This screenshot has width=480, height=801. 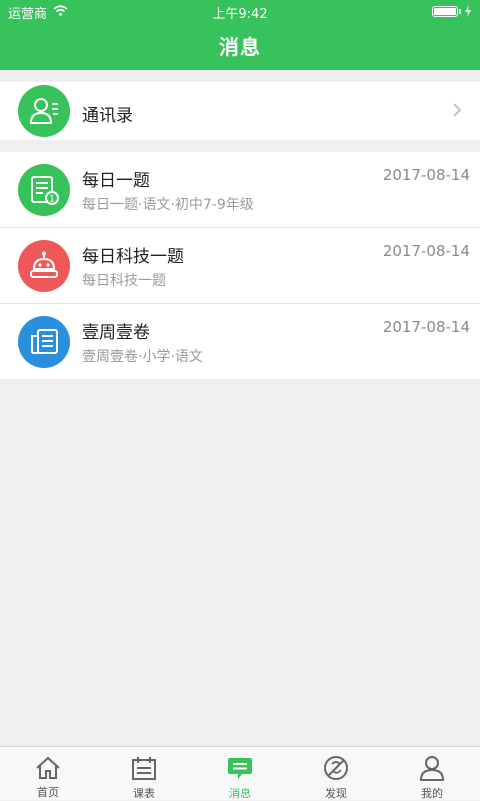 I want to click on status-bar: 运营商 上午9:42, so click(x=240, y=11).